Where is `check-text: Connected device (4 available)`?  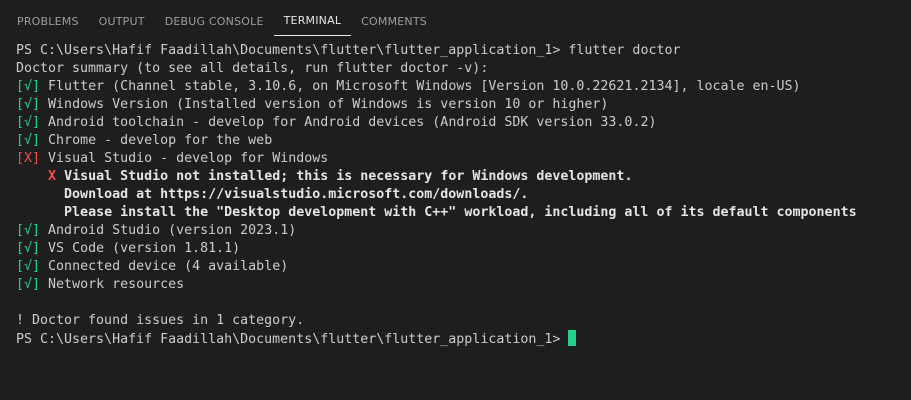 check-text: Connected device (4 available) is located at coordinates (168, 266).